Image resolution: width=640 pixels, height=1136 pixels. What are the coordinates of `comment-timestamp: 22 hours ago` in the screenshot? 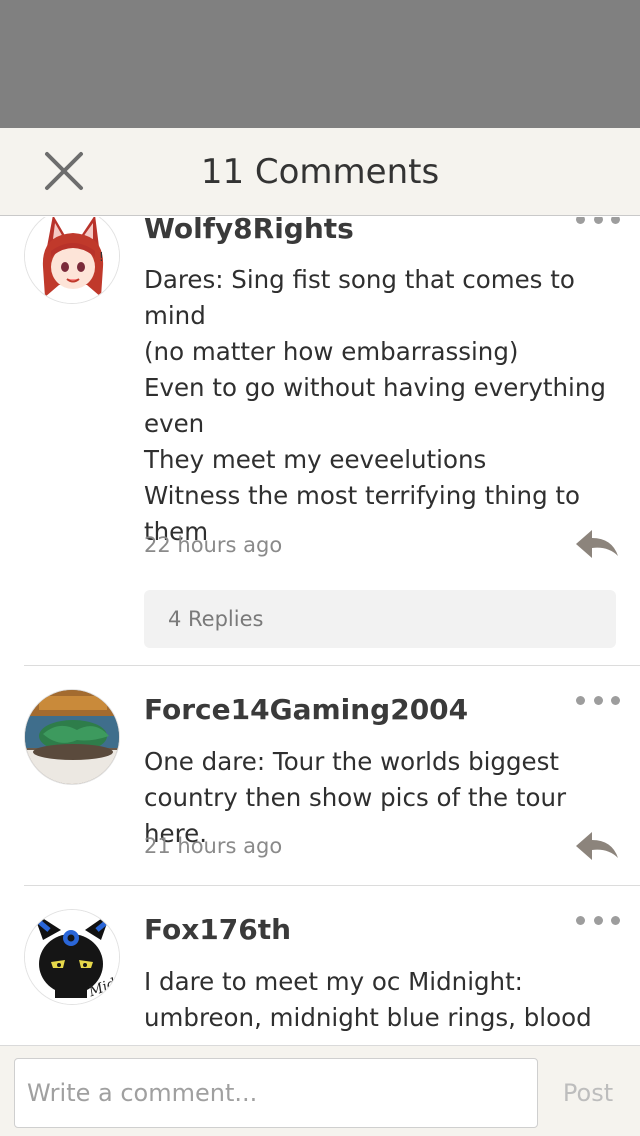 It's located at (213, 545).